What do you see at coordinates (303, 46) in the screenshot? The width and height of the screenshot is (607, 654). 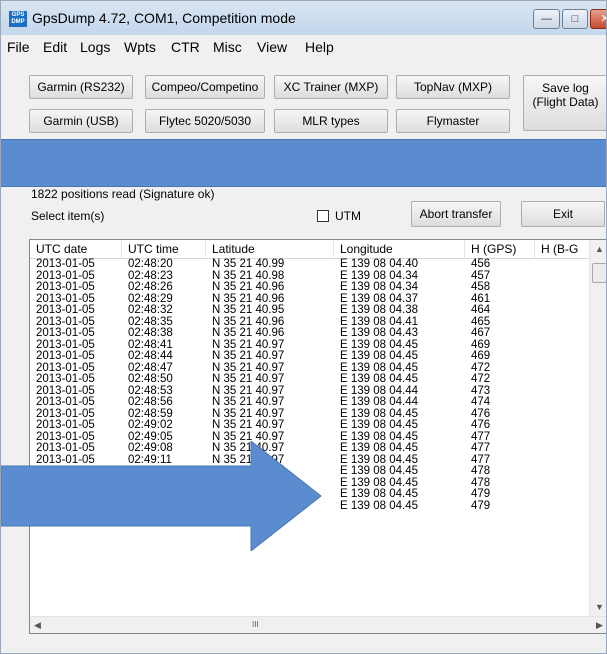 I see `menu-bar: File Edit Logs Wpts CTR Misc View Help` at bounding box center [303, 46].